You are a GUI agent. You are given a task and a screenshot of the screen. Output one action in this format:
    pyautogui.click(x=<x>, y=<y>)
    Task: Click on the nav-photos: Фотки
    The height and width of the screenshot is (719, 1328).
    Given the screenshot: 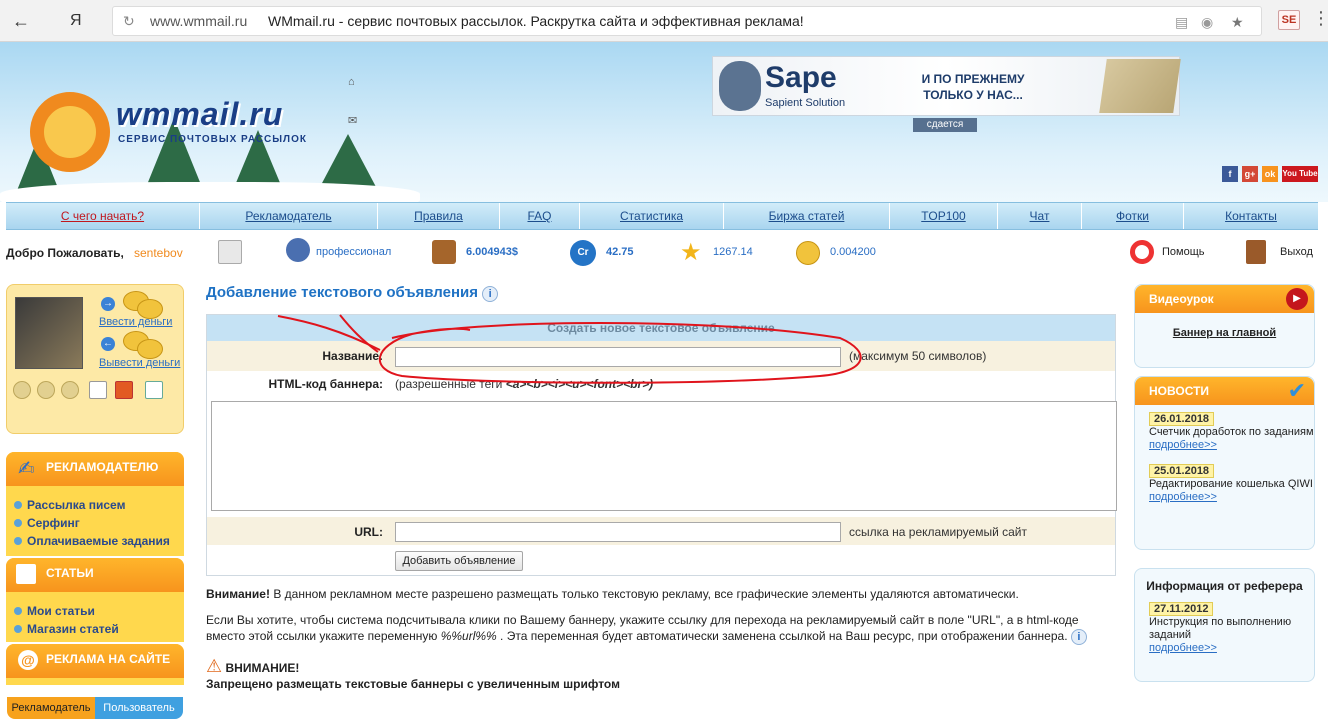 What is the action you would take?
    pyautogui.click(x=1133, y=216)
    